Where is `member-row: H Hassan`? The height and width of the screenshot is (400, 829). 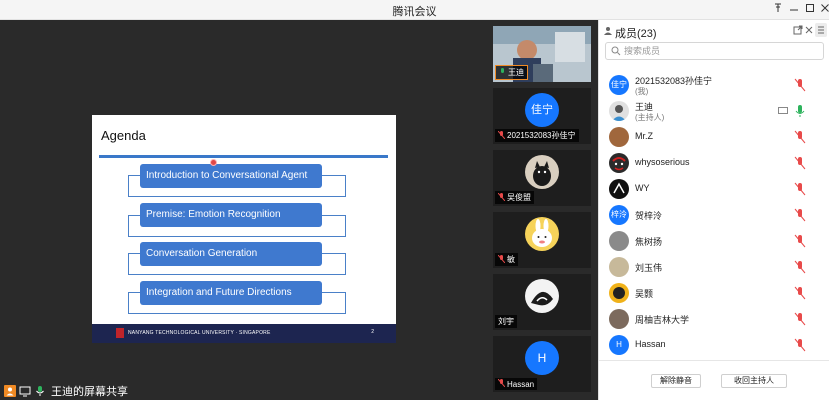
member-row: H Hassan is located at coordinates (714, 345).